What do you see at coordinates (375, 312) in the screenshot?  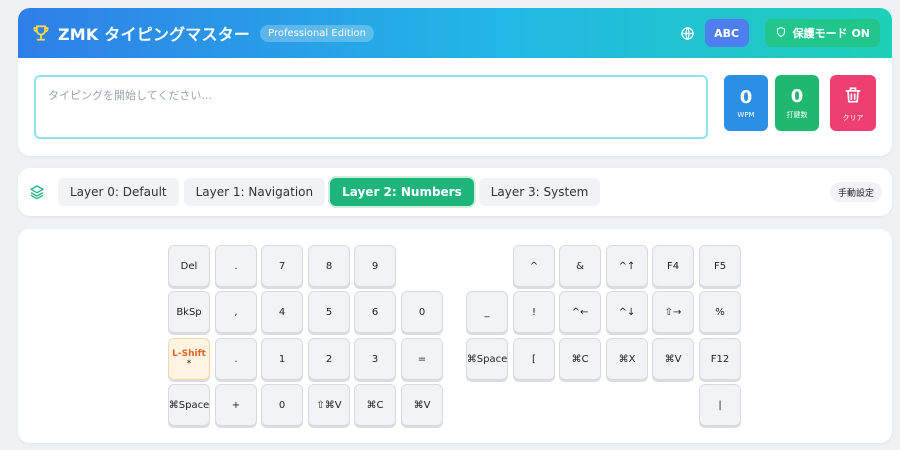 I see `key: 6` at bounding box center [375, 312].